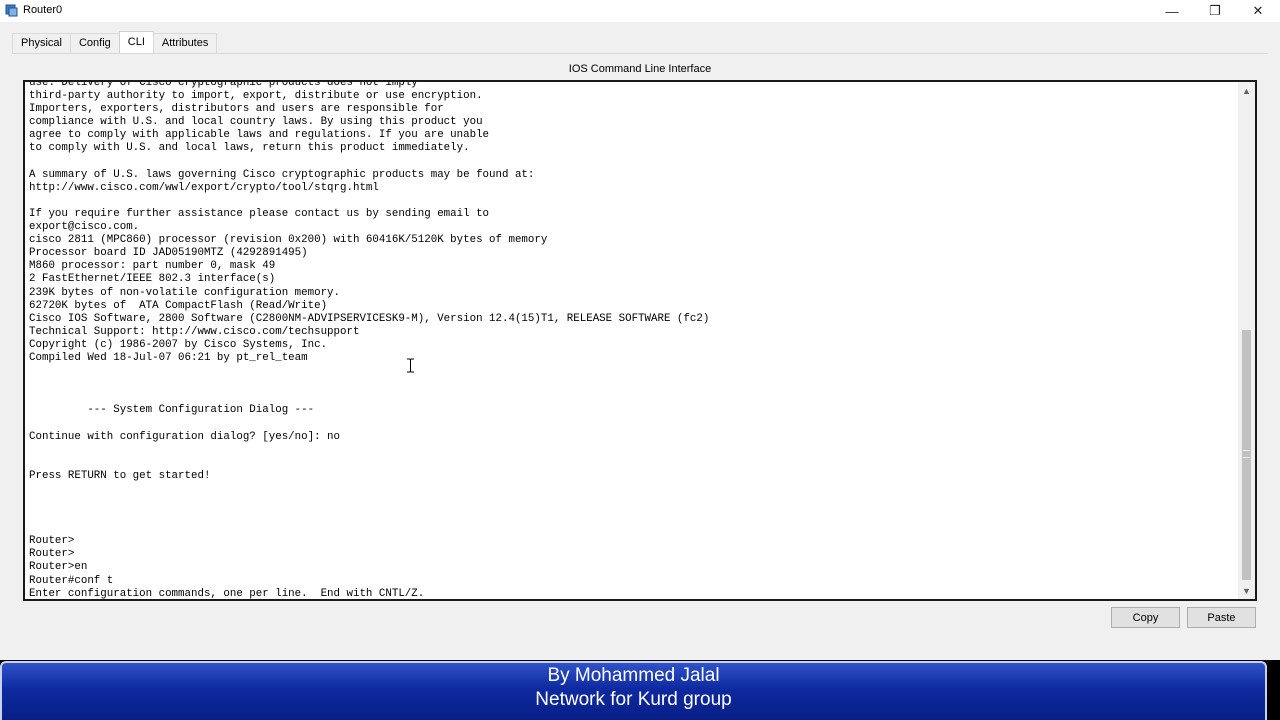  Describe the element at coordinates (633, 699) in the screenshot. I see `banner-group: Network for Kurd group` at that location.